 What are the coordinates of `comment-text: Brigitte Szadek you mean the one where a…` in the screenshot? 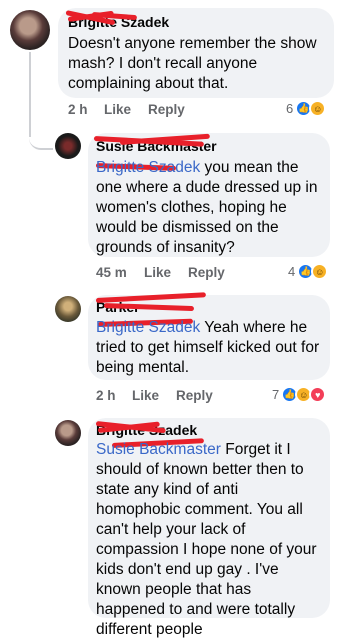 It's located at (210, 208).